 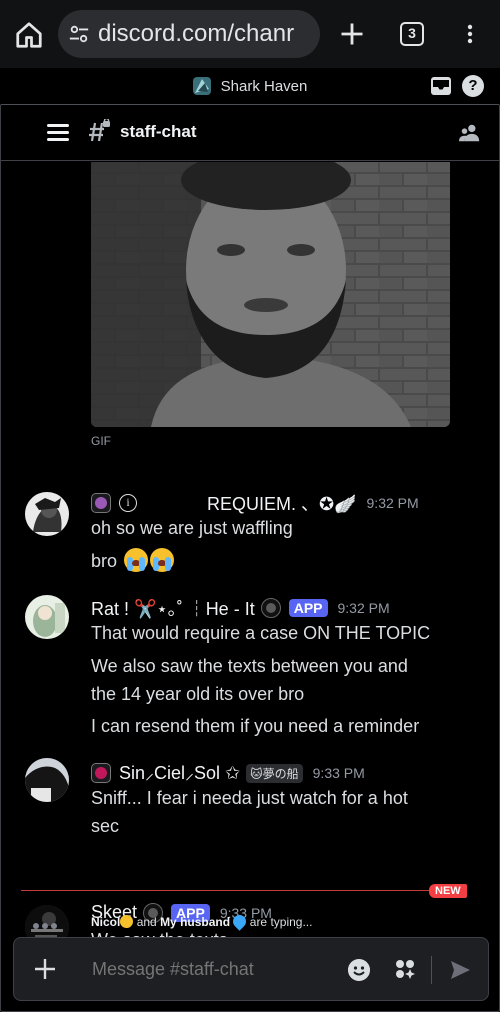 What do you see at coordinates (338, 773) in the screenshot?
I see `timestamp: 9:33 PM` at bounding box center [338, 773].